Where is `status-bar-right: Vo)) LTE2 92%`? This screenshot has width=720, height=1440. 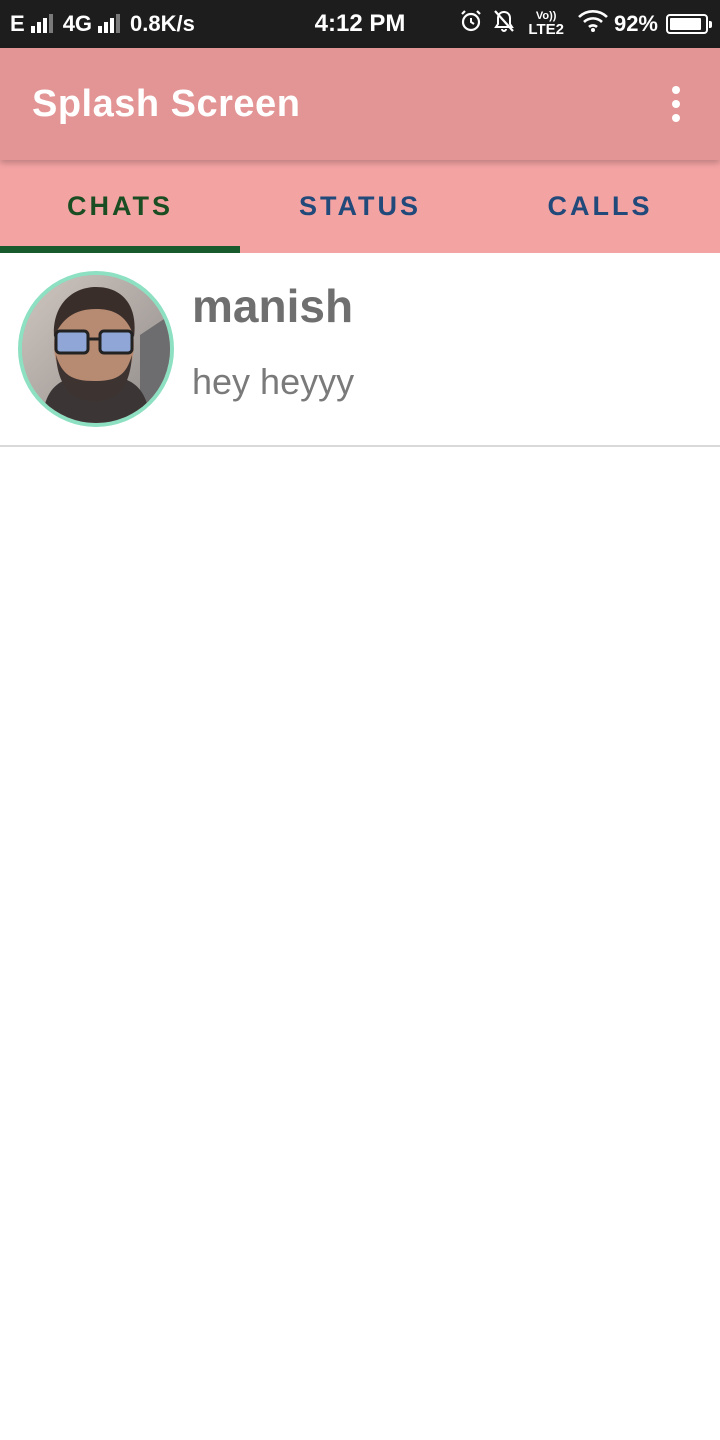 status-bar-right: Vo)) LTE2 92% is located at coordinates (583, 24).